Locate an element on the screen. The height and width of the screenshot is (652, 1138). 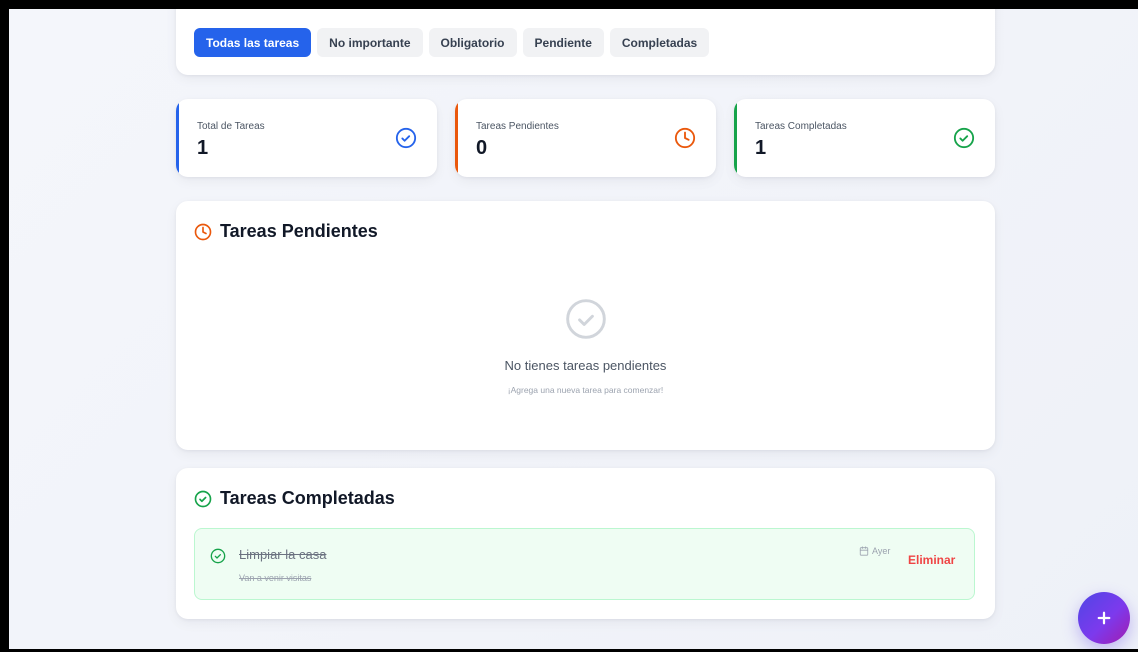
filter-all-button: Todas las tareas is located at coordinates (253, 42).